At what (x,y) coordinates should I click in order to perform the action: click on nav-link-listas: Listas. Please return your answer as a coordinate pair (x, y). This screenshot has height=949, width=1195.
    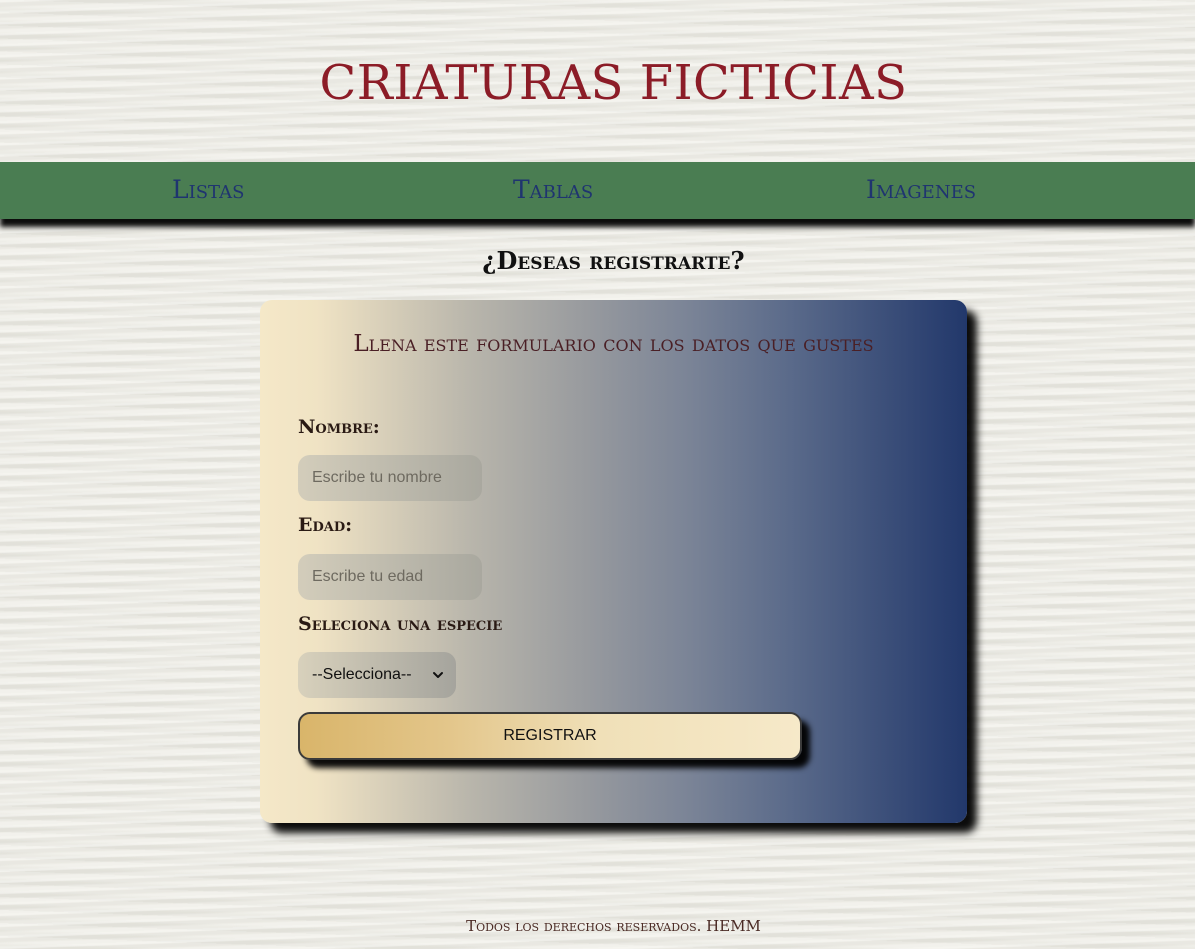
    Looking at the image, I should click on (208, 189).